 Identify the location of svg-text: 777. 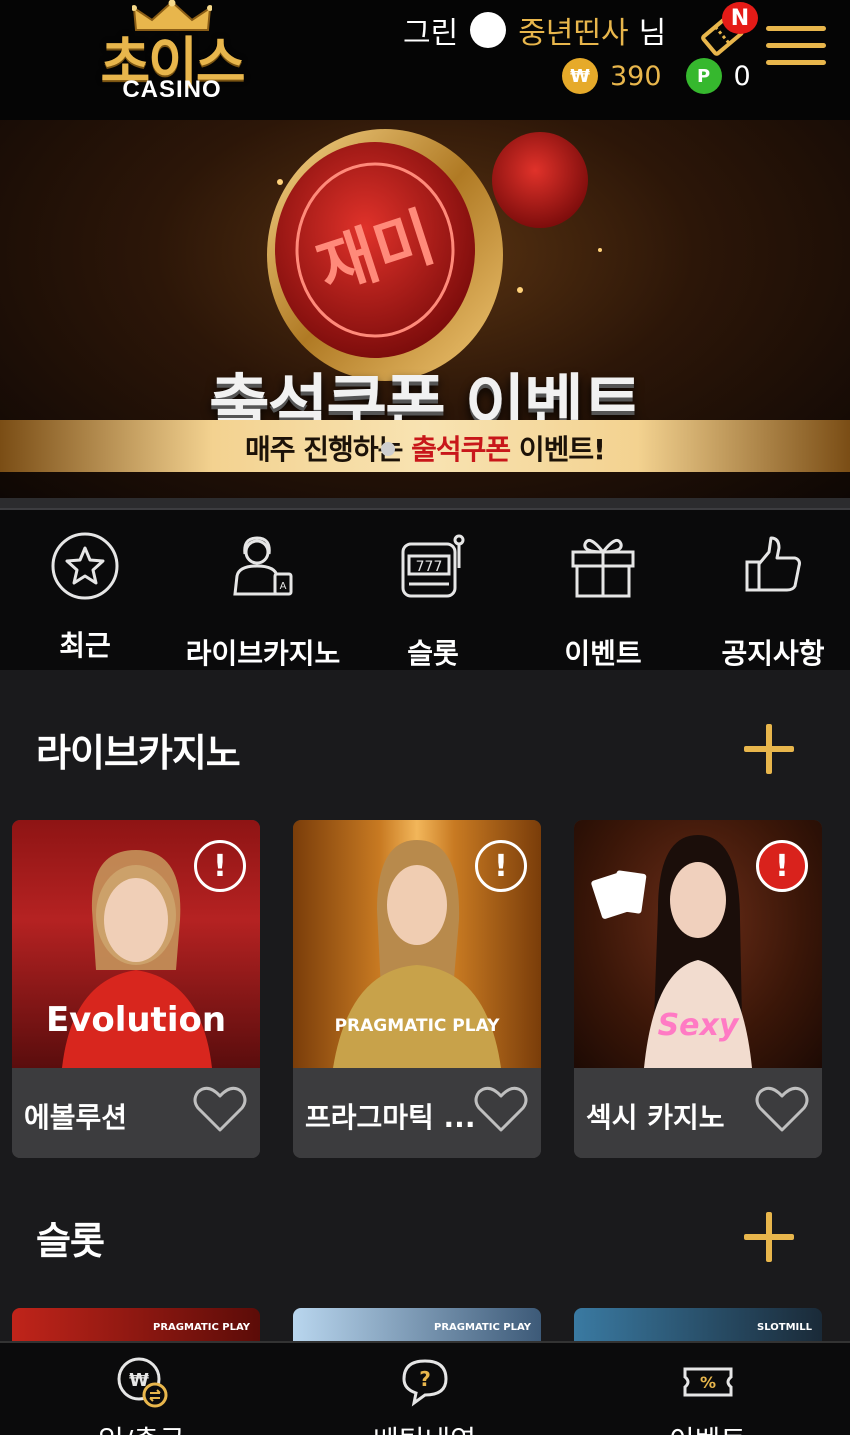
(429, 567).